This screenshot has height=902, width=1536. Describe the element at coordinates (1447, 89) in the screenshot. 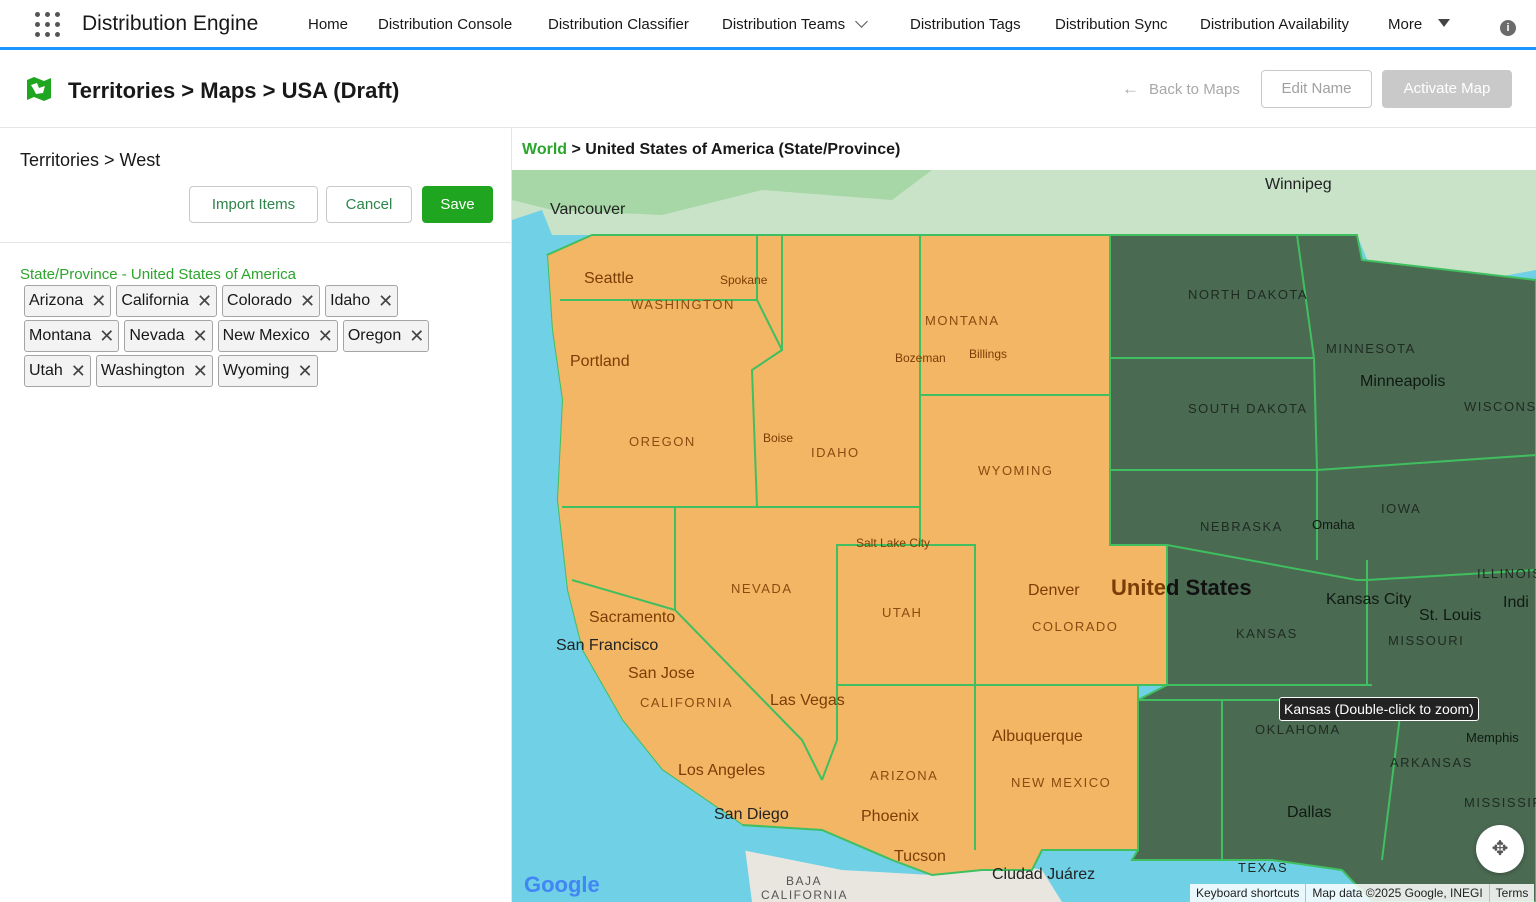

I see `activate-map-button: Activate Map` at that location.